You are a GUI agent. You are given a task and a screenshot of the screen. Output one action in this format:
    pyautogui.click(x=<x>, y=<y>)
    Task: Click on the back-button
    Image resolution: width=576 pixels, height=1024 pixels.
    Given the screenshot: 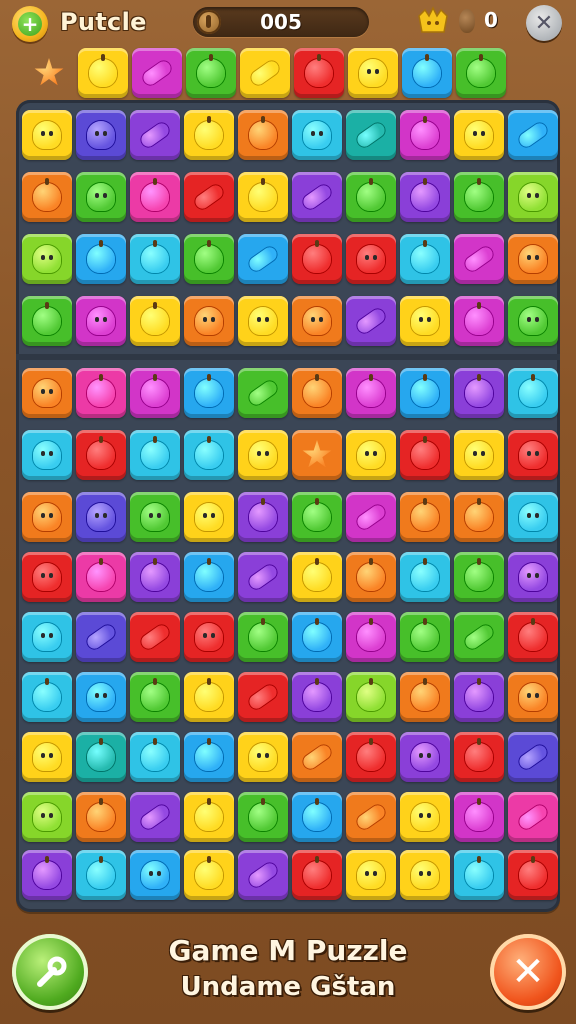 What is the action you would take?
    pyautogui.click(x=50, y=972)
    